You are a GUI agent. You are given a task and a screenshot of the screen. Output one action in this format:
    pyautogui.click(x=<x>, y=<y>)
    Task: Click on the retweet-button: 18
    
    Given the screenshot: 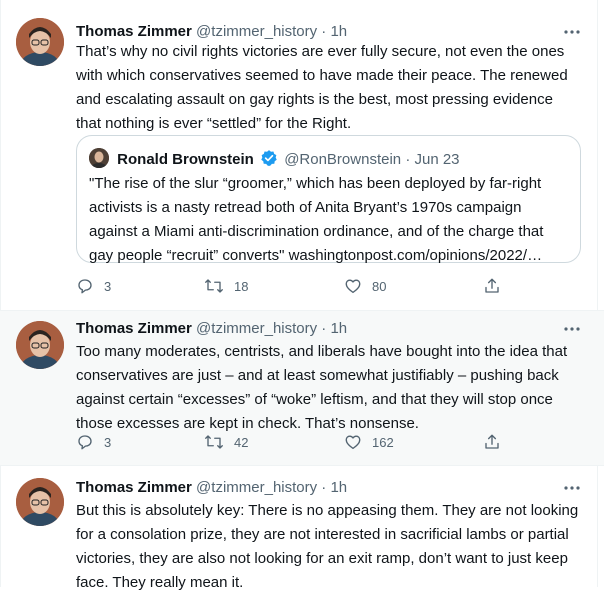 What is the action you would take?
    pyautogui.click(x=226, y=287)
    